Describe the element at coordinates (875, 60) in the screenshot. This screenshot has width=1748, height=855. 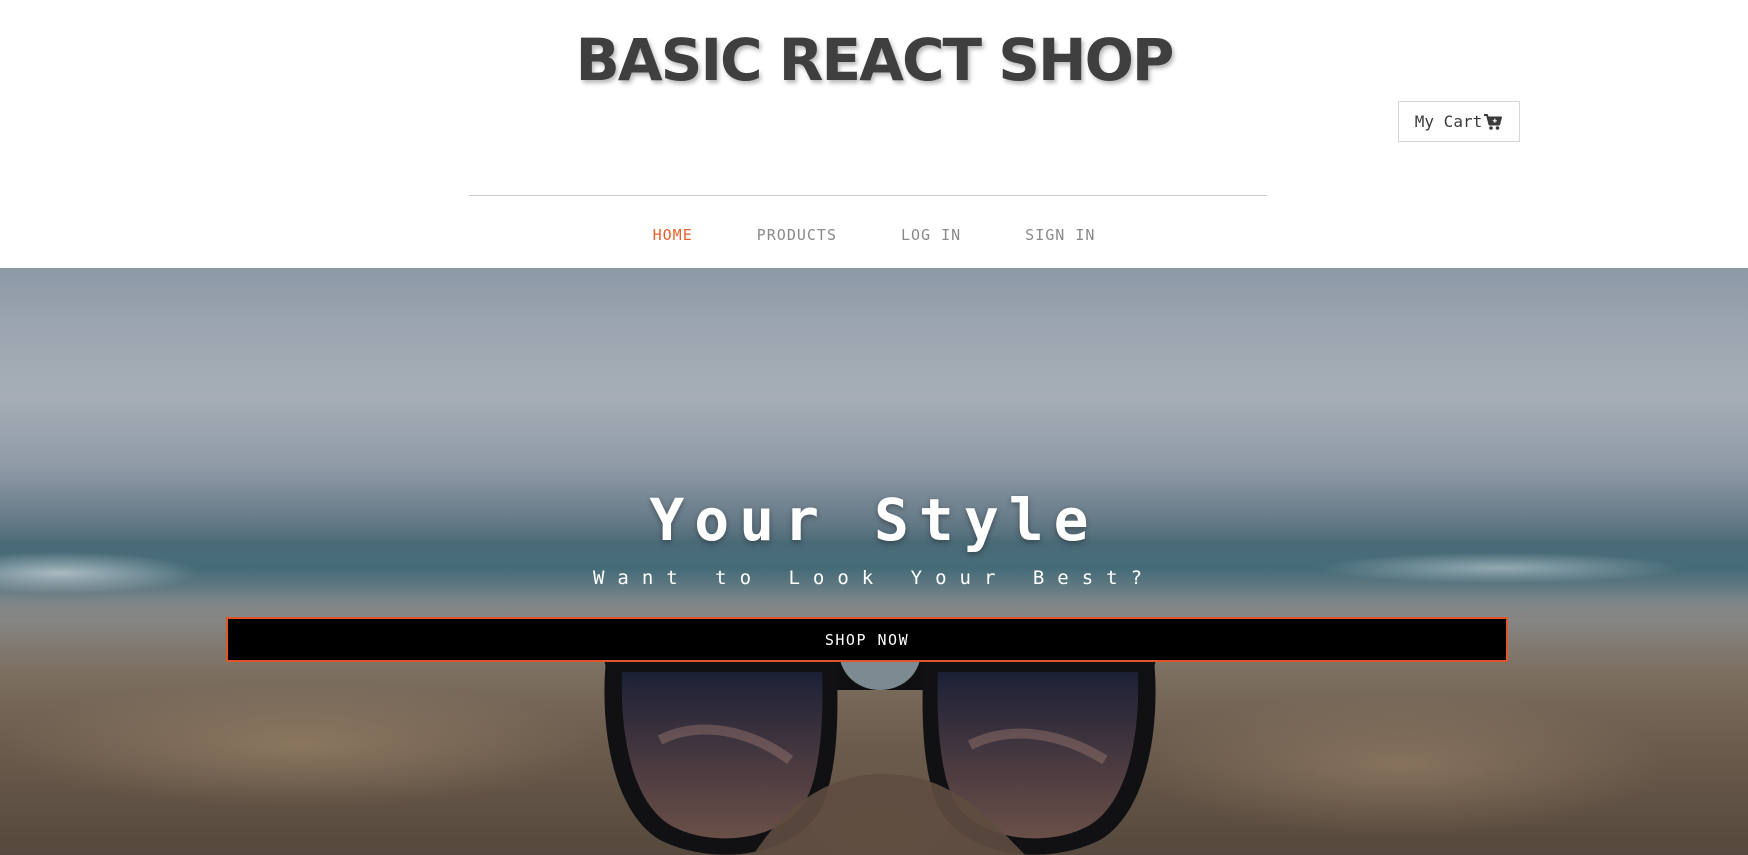
I see `site-title: BASIC REACT SHOP` at that location.